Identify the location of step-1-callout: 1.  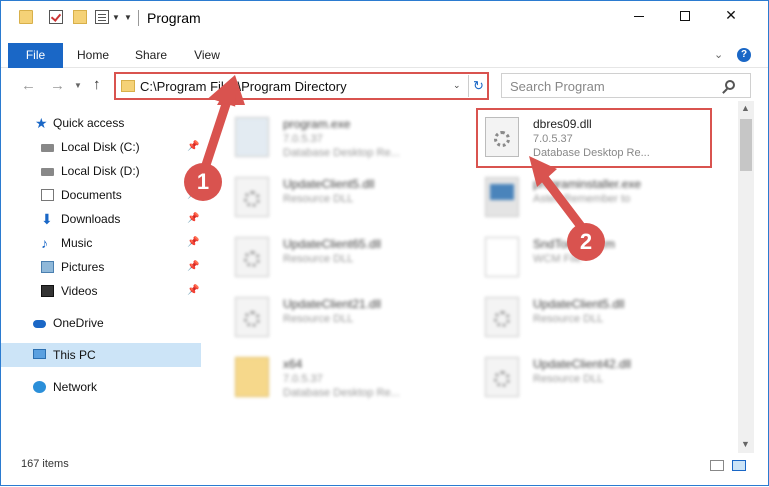
(203, 182).